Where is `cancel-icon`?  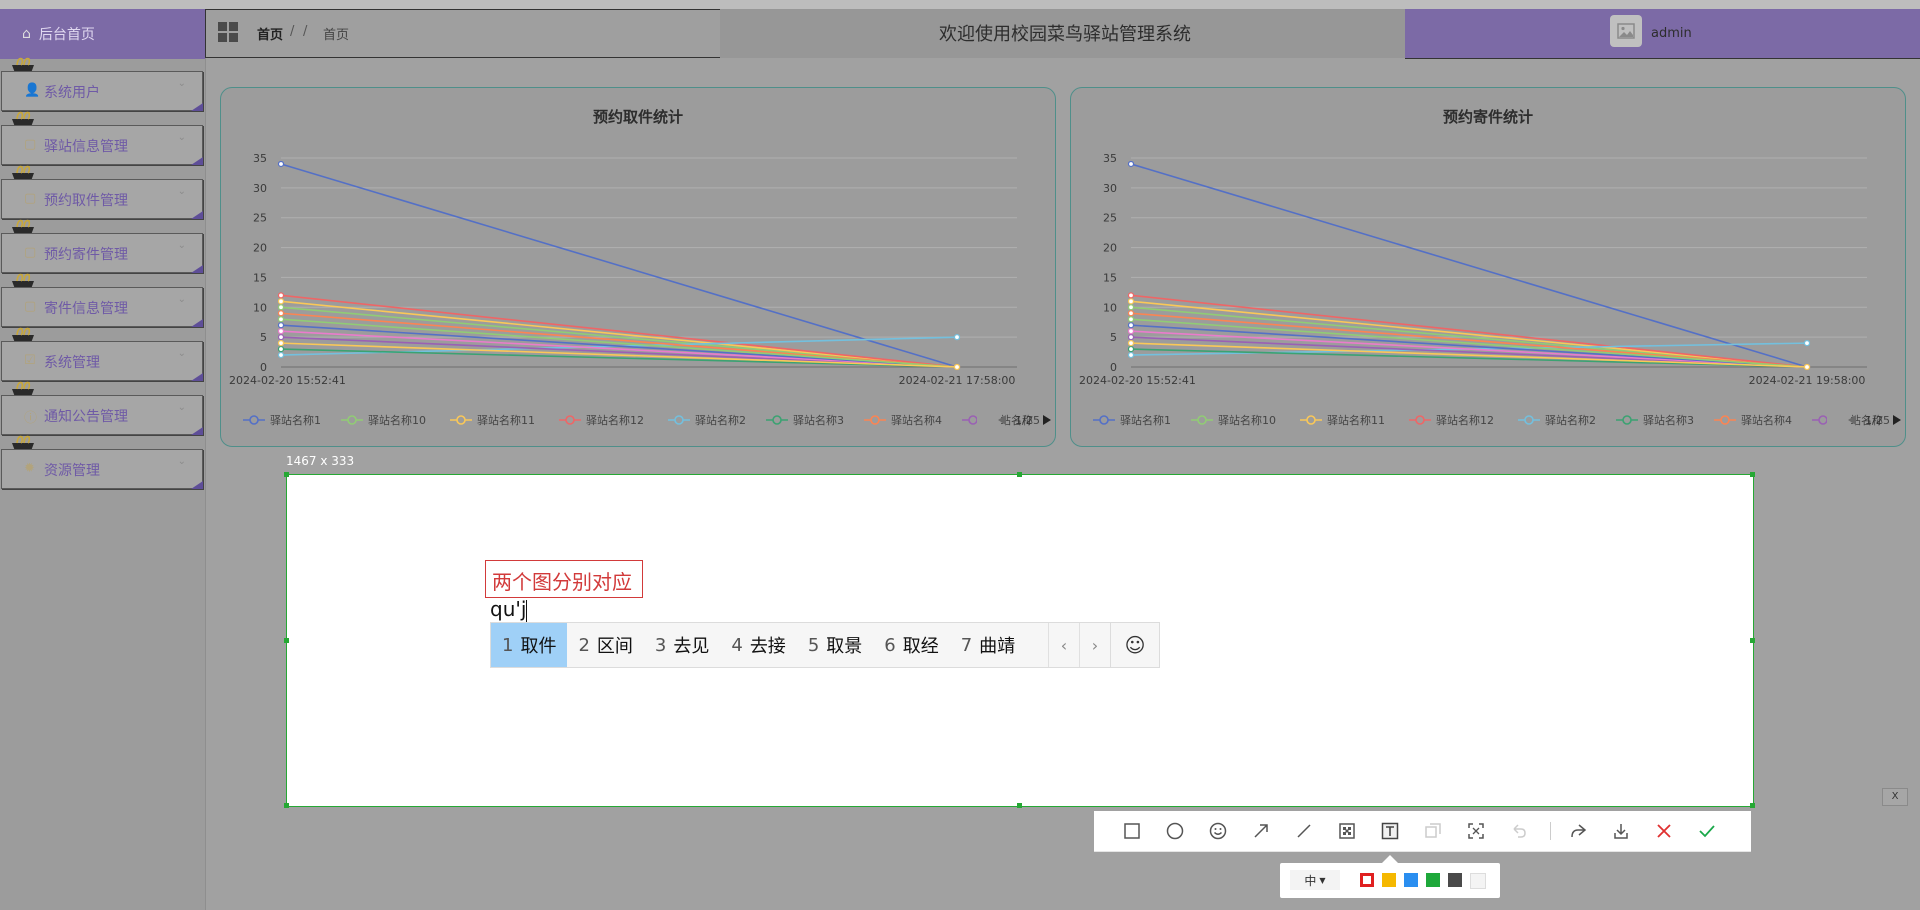 cancel-icon is located at coordinates (1664, 831).